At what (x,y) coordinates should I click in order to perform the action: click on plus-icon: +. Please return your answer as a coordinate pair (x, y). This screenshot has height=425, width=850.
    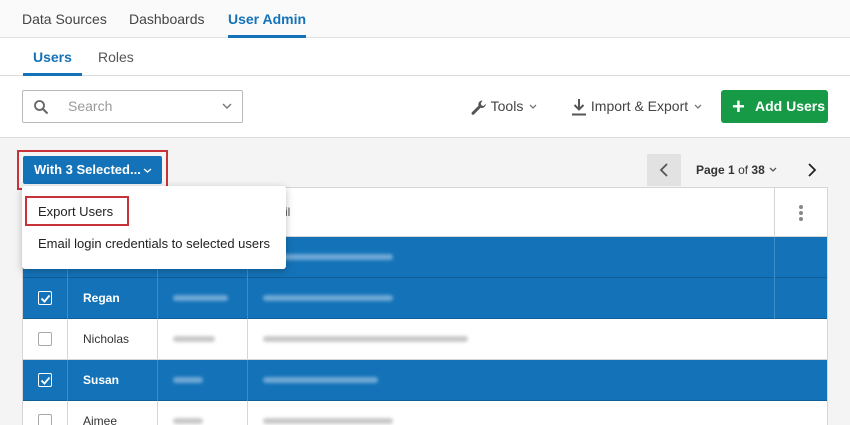
    Looking at the image, I should click on (738, 106).